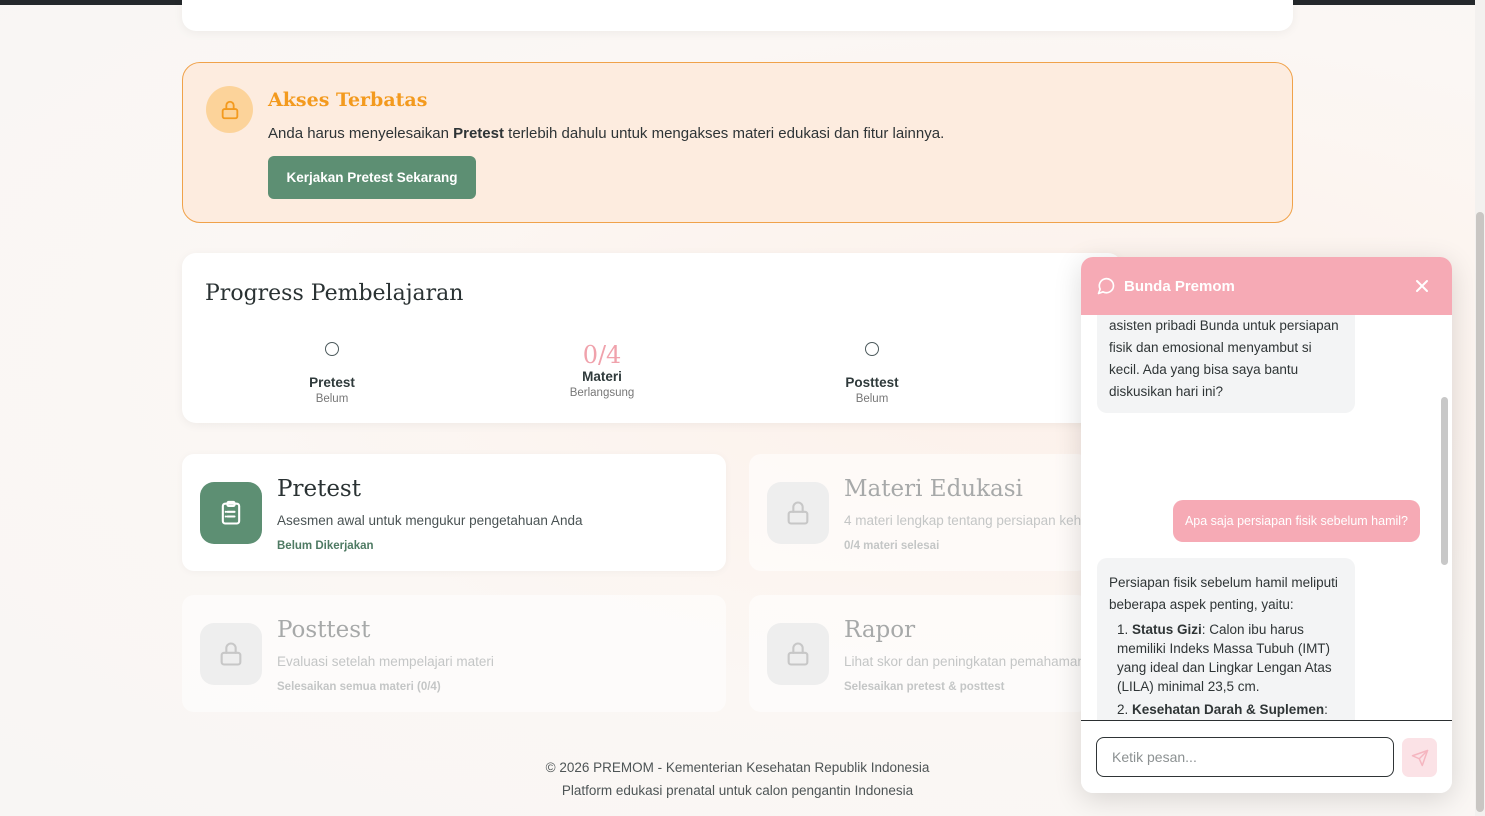 The height and width of the screenshot is (816, 1485). What do you see at coordinates (1245, 757) in the screenshot?
I see `chat-message-input` at bounding box center [1245, 757].